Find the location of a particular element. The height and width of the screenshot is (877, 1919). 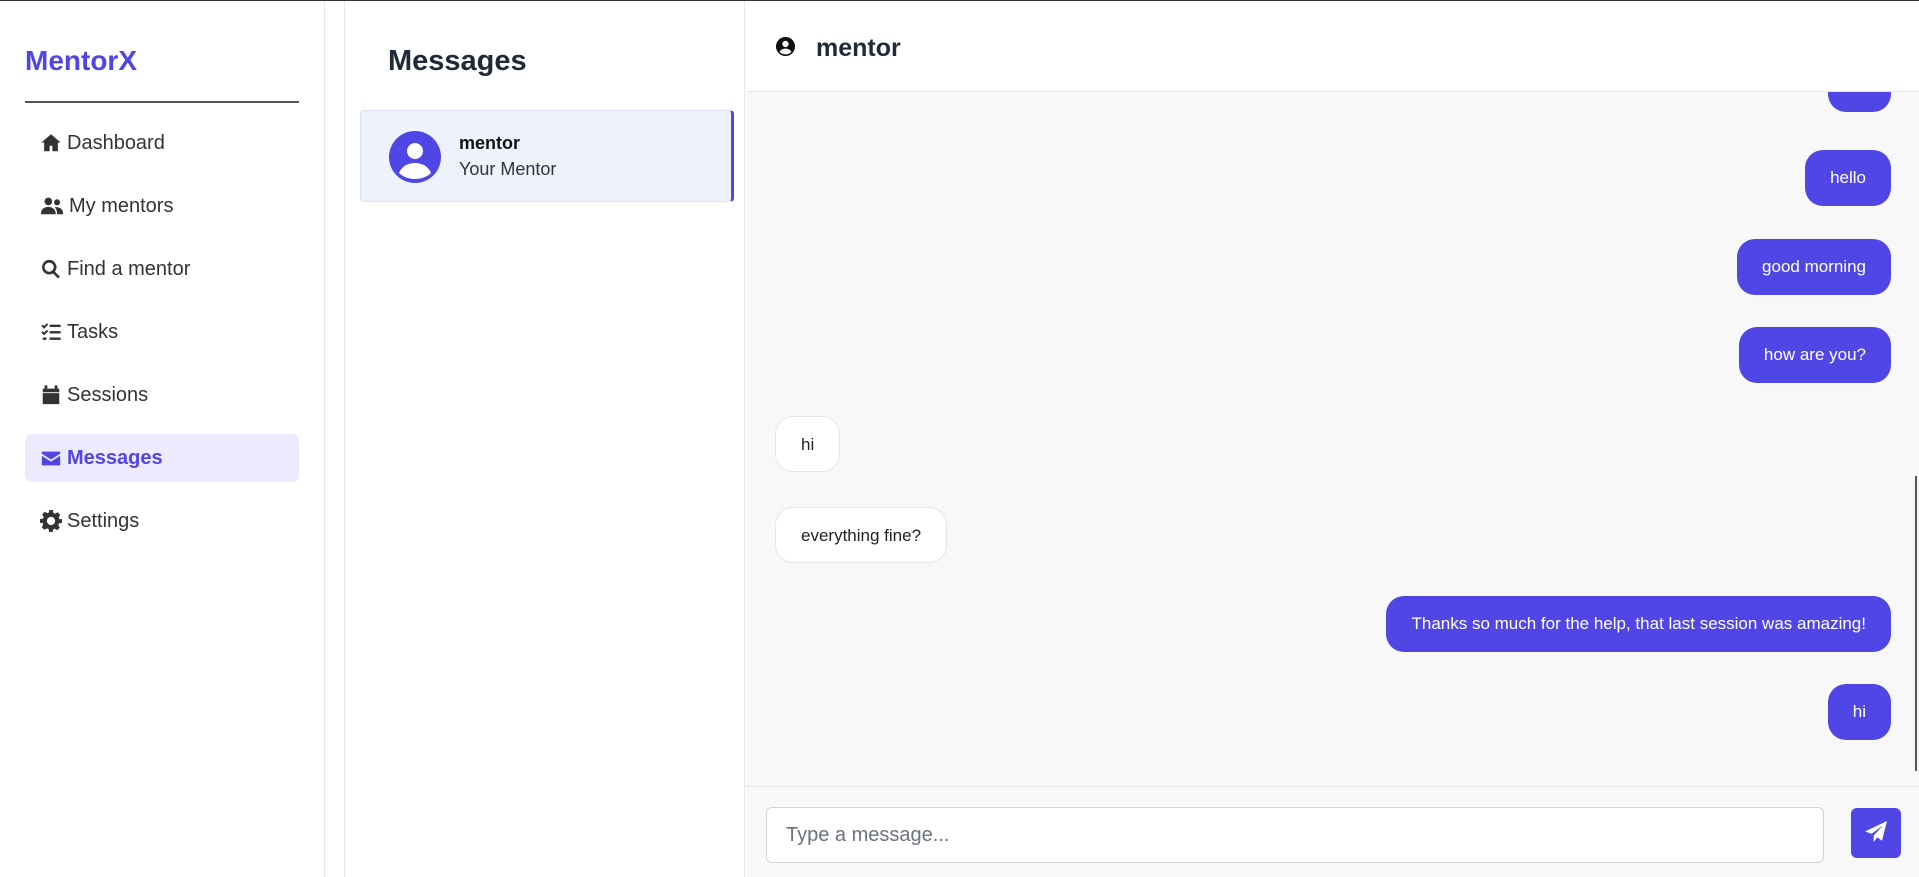

chat-header: mentor is located at coordinates (1332, 46).